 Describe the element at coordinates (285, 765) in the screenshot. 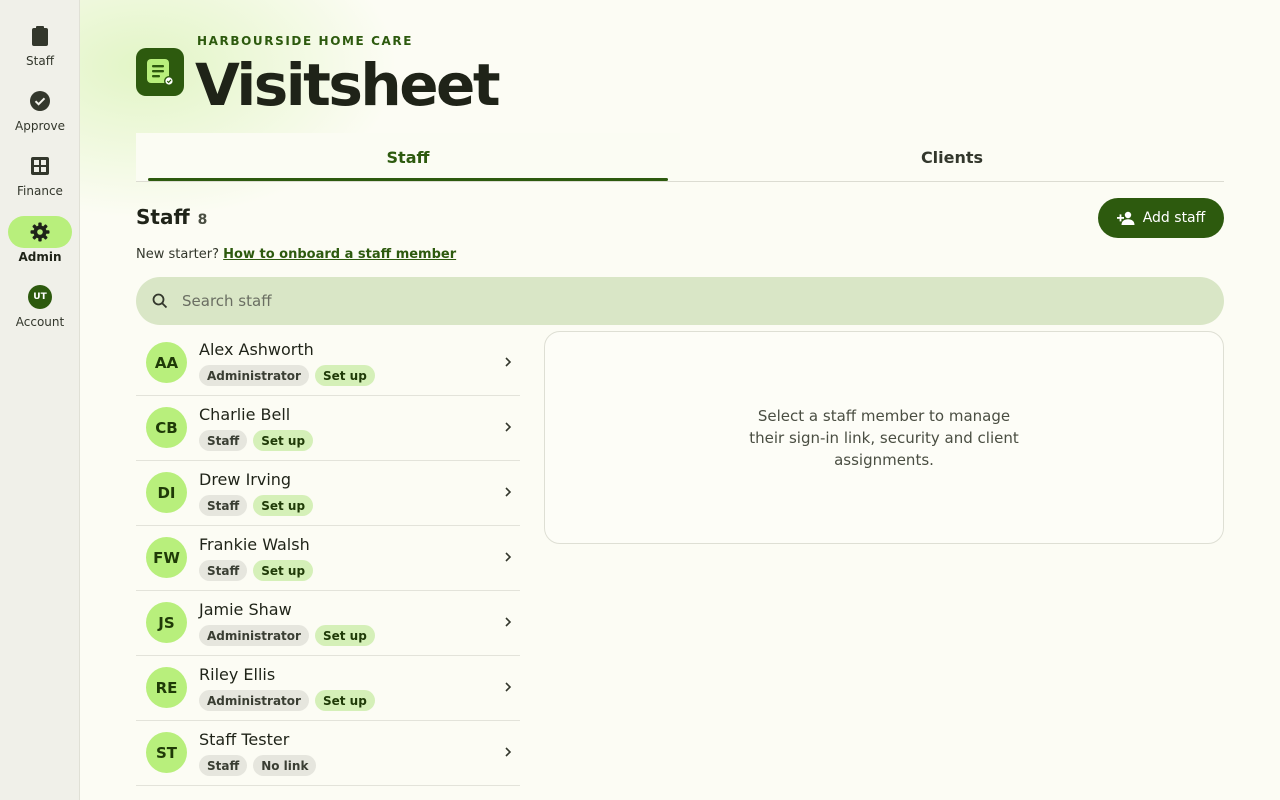

I see `status-badge: No link` at that location.